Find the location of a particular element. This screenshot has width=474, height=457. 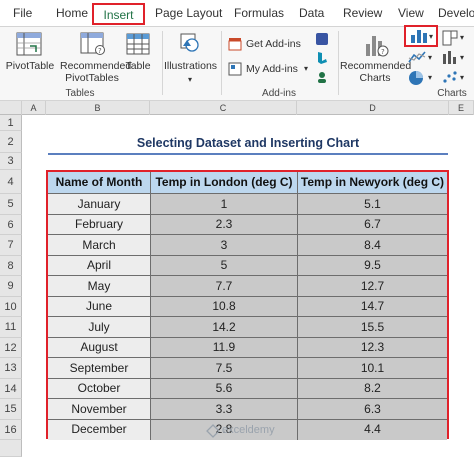

table-cell-month: September is located at coordinates (99, 368).